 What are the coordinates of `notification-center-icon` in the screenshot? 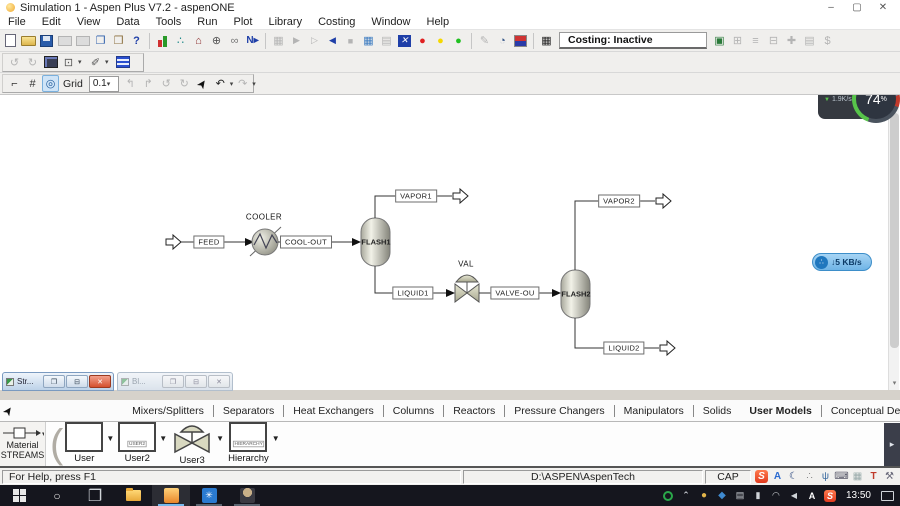 It's located at (887, 495).